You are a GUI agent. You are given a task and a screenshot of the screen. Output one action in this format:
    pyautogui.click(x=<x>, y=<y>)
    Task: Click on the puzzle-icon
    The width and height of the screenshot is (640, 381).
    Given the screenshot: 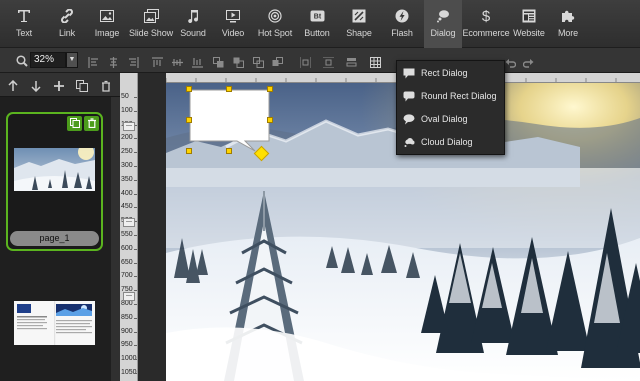 What is the action you would take?
    pyautogui.click(x=568, y=16)
    